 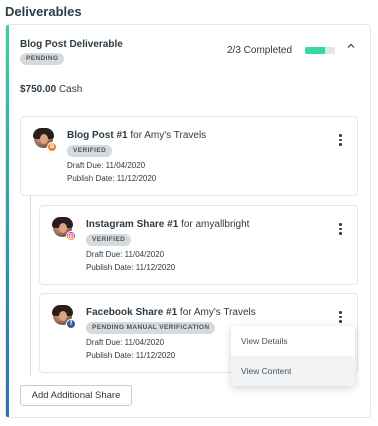 I want to click on add-additional-share-button: Add Additional Share, so click(x=76, y=395).